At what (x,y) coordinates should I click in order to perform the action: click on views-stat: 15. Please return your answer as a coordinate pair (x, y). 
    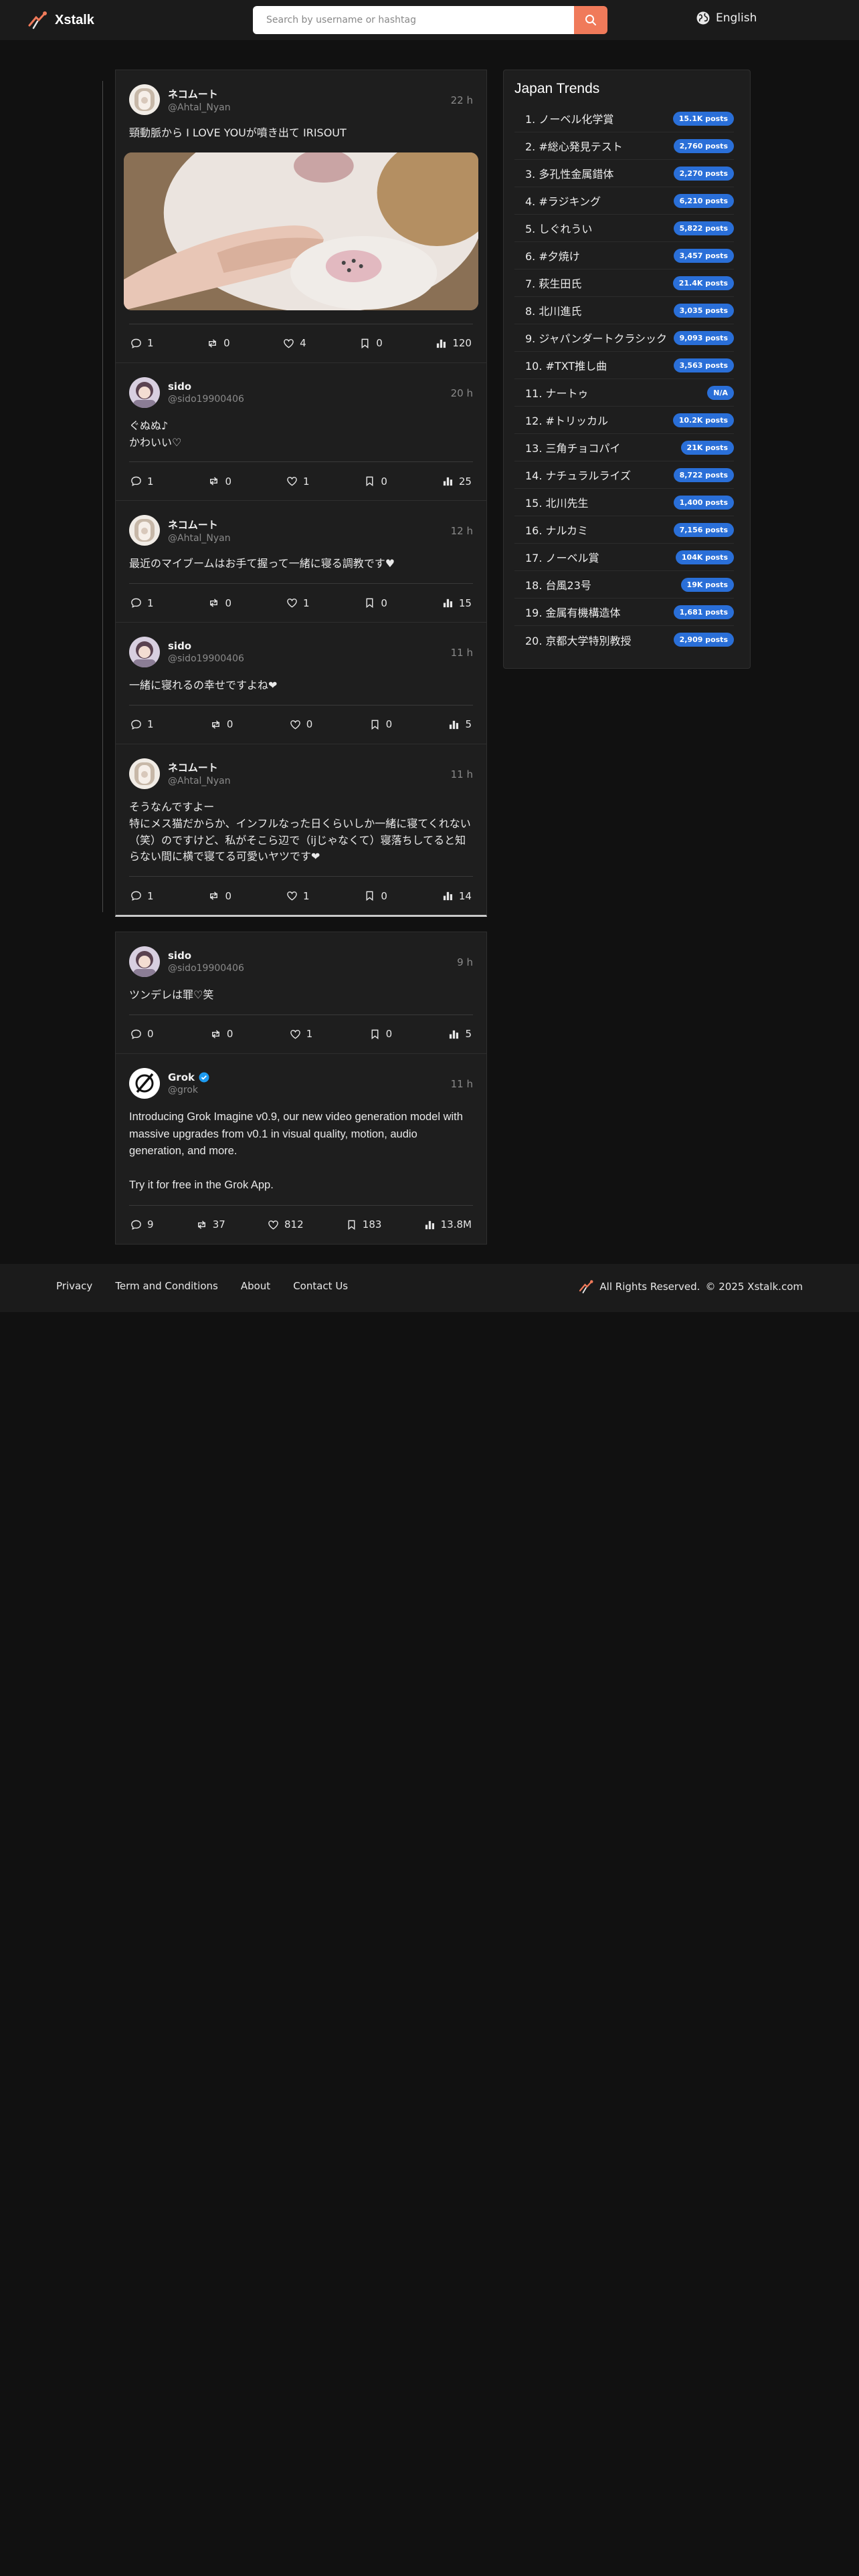
    Looking at the image, I should click on (457, 603).